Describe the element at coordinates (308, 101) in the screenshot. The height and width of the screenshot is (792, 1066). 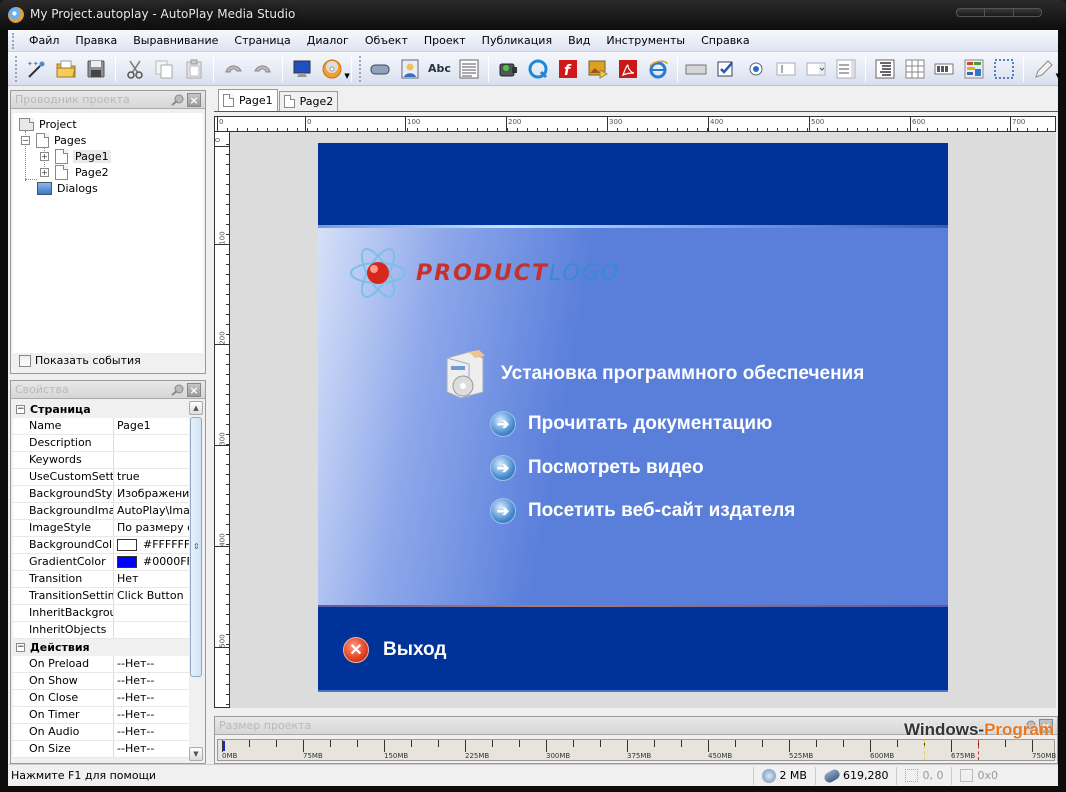
I see `tab-page2: Page2` at that location.